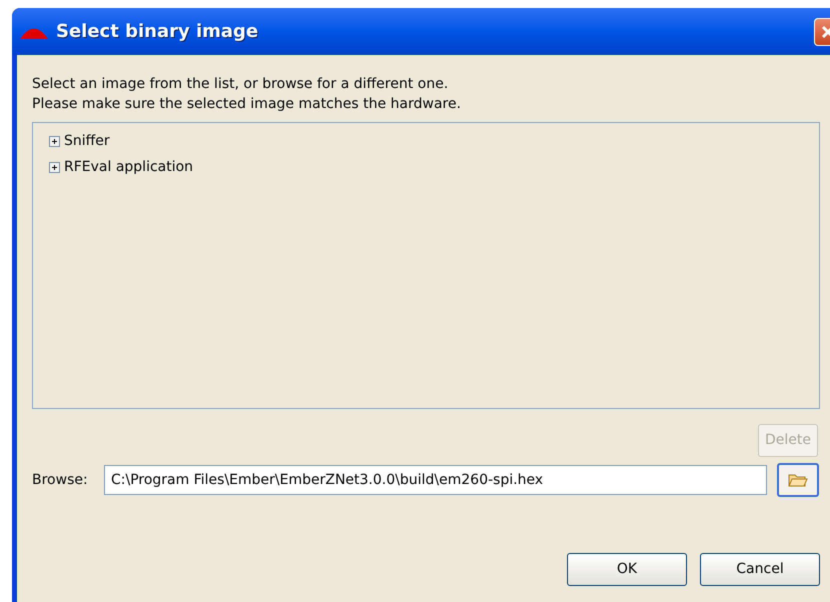 This screenshot has width=830, height=602. What do you see at coordinates (247, 104) in the screenshot?
I see `instruction-text: Please make sure the selected image matches the hardware.` at bounding box center [247, 104].